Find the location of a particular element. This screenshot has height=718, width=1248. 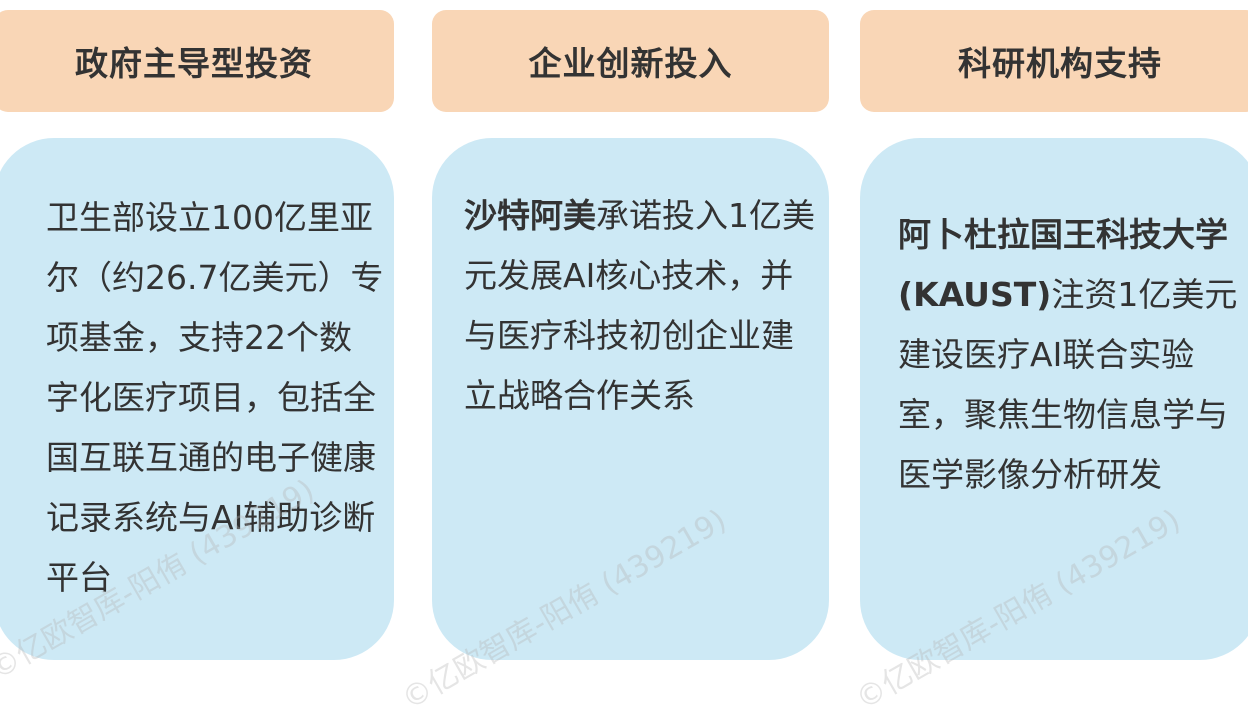

header-enterprise-innovation: 企业创新投入 is located at coordinates (630, 61).